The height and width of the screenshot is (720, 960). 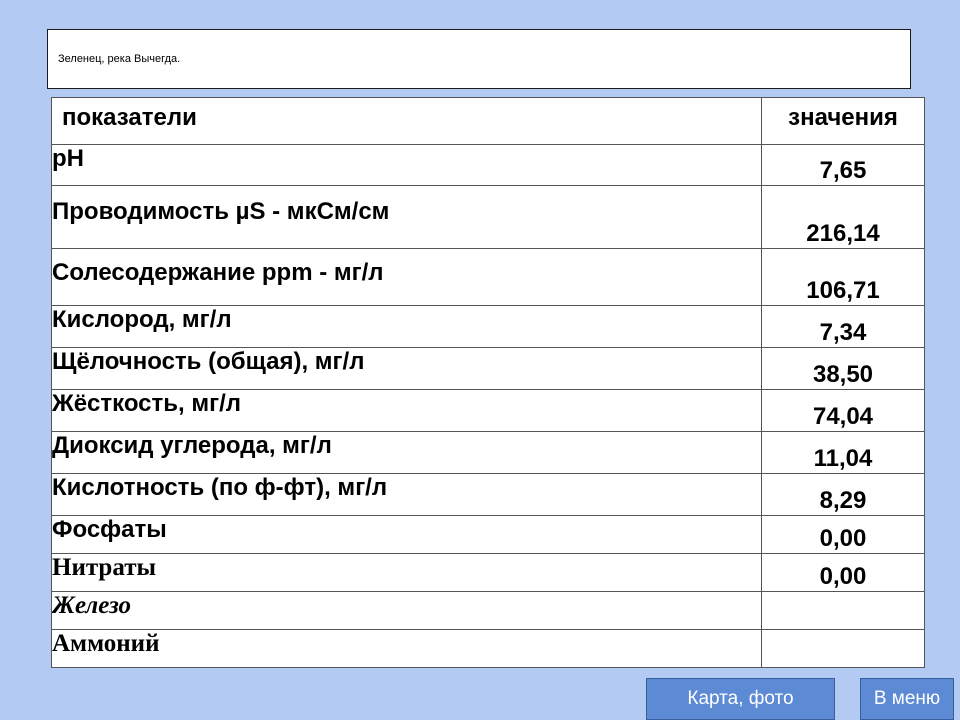 What do you see at coordinates (843, 410) in the screenshot?
I see `indicator-value: 74,04` at bounding box center [843, 410].